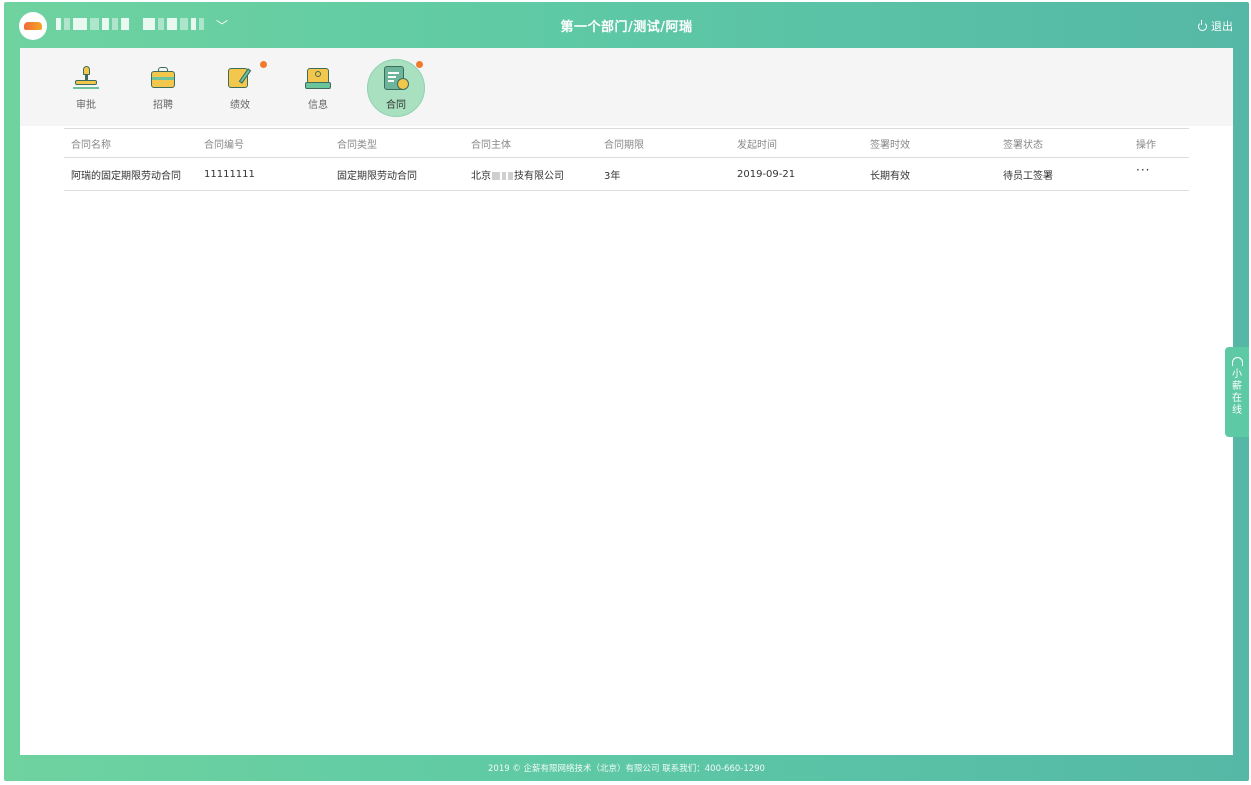 This screenshot has height=785, width=1251. Describe the element at coordinates (396, 105) in the screenshot. I see `nav-item-label: 合同` at that location.